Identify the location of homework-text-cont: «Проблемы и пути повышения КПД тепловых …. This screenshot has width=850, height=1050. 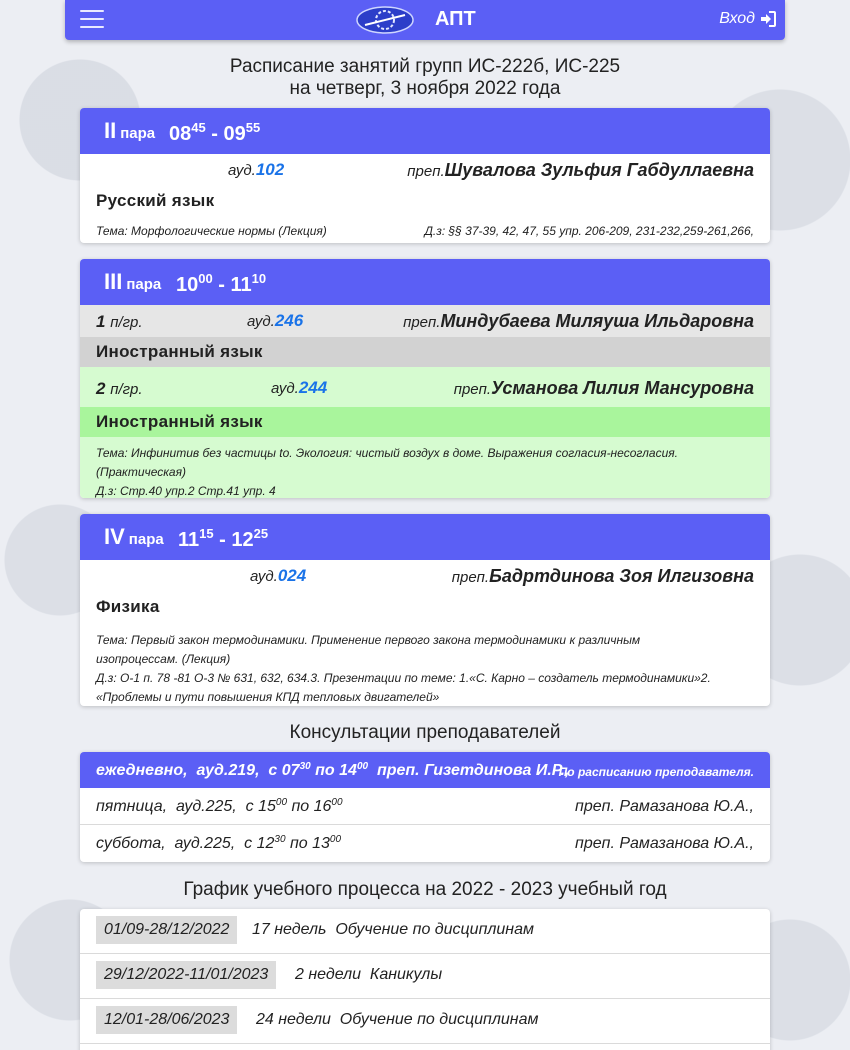
(268, 697).